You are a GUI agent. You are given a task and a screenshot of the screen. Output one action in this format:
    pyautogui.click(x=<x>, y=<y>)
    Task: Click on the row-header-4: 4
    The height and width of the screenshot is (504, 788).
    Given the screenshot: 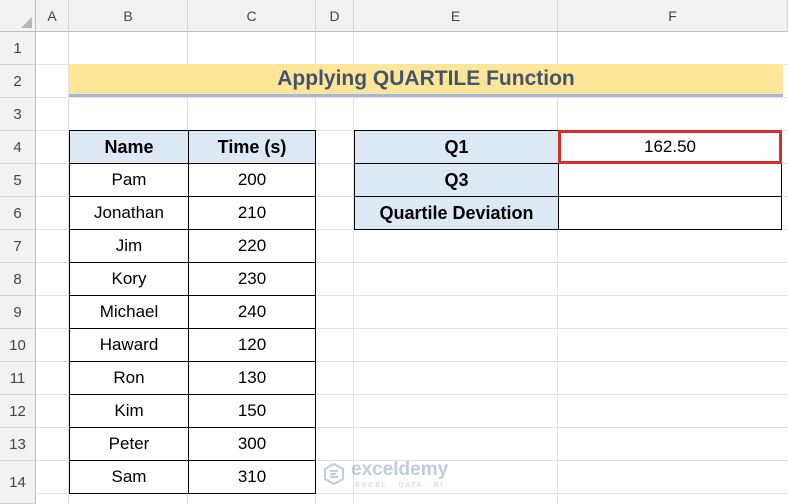 What is the action you would take?
    pyautogui.click(x=18, y=147)
    